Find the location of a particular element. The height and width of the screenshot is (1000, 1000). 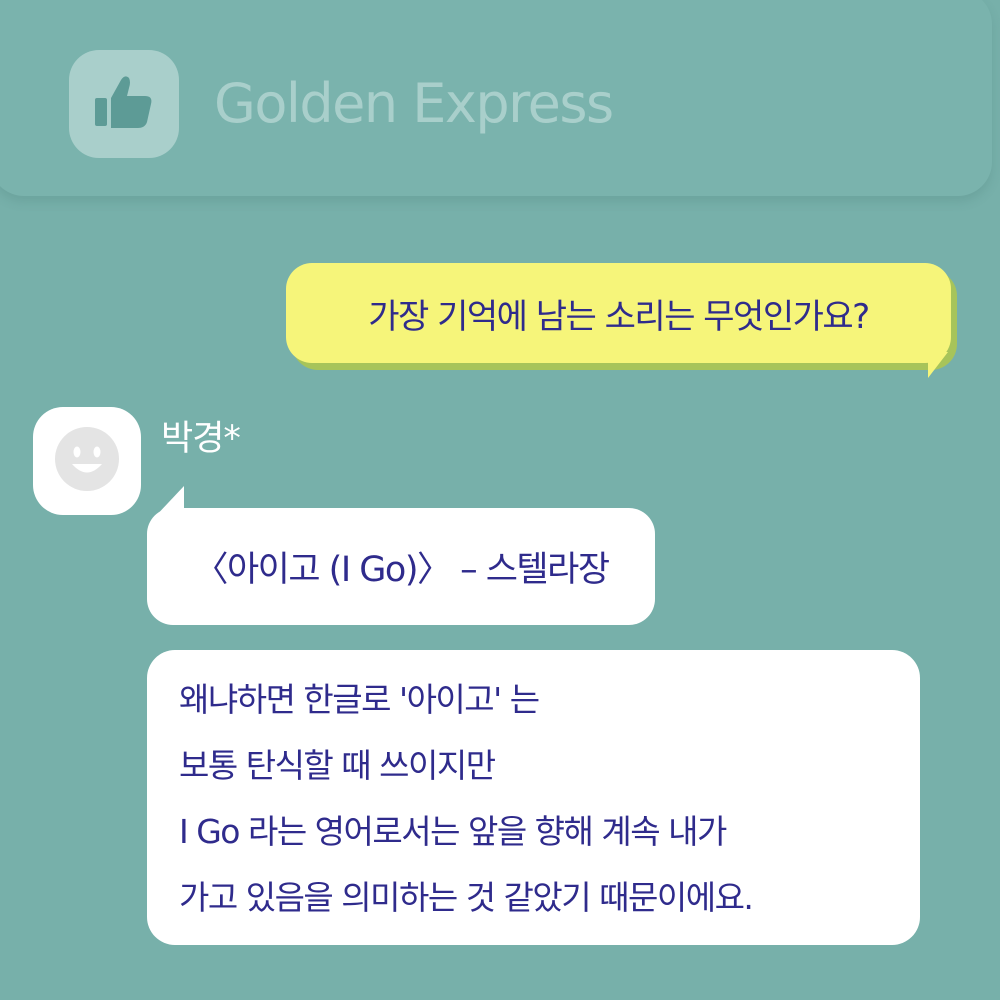

answer-line: 가고 있음을 의미하는 것 같았기 때문이에요. is located at coordinates (466, 897).